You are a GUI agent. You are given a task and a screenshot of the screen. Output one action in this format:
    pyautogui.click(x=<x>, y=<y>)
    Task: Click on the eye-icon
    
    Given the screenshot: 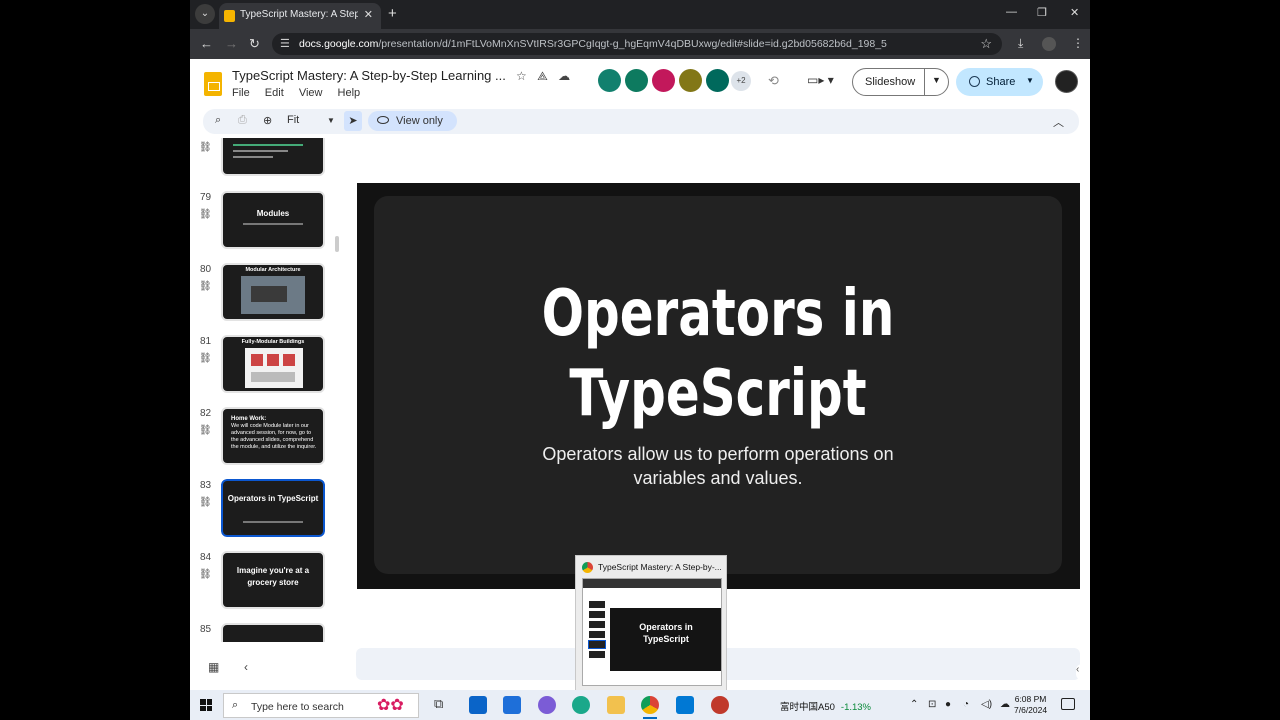 What is the action you would take?
    pyautogui.click(x=383, y=120)
    